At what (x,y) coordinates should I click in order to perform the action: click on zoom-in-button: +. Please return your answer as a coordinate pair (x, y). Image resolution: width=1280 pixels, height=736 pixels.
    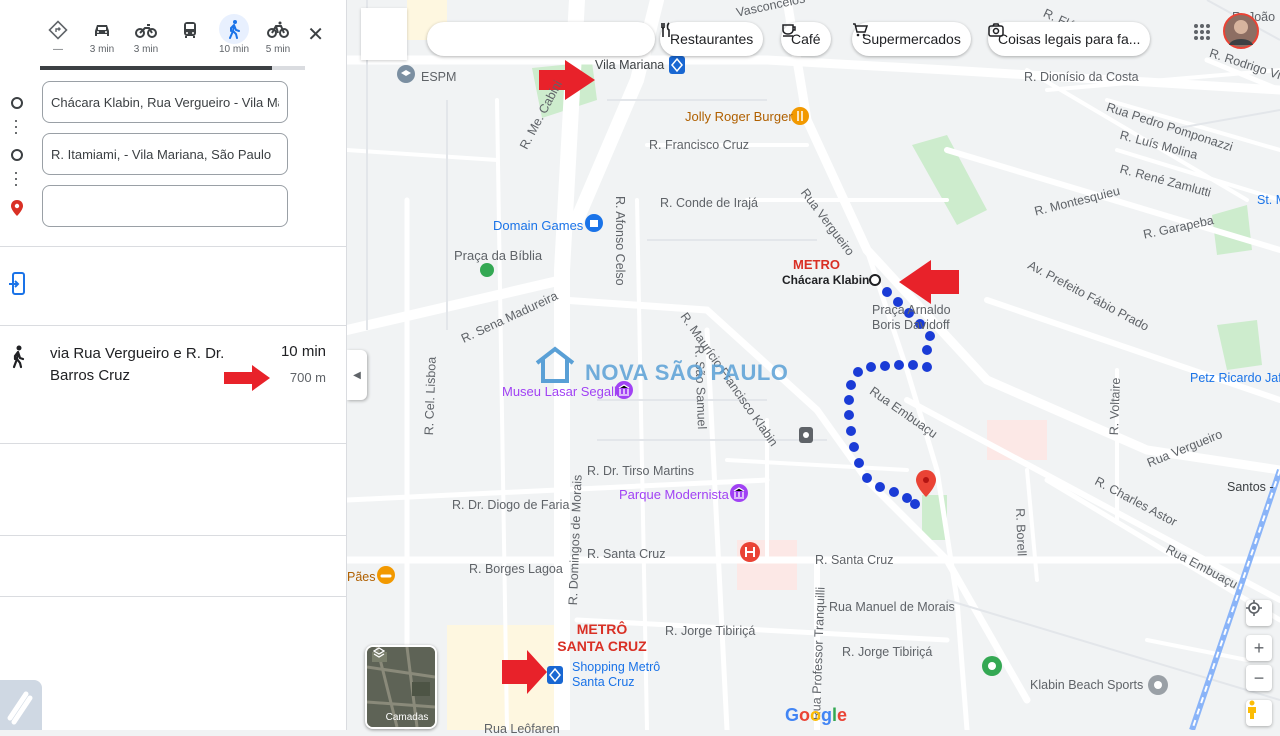
    Looking at the image, I should click on (1259, 648).